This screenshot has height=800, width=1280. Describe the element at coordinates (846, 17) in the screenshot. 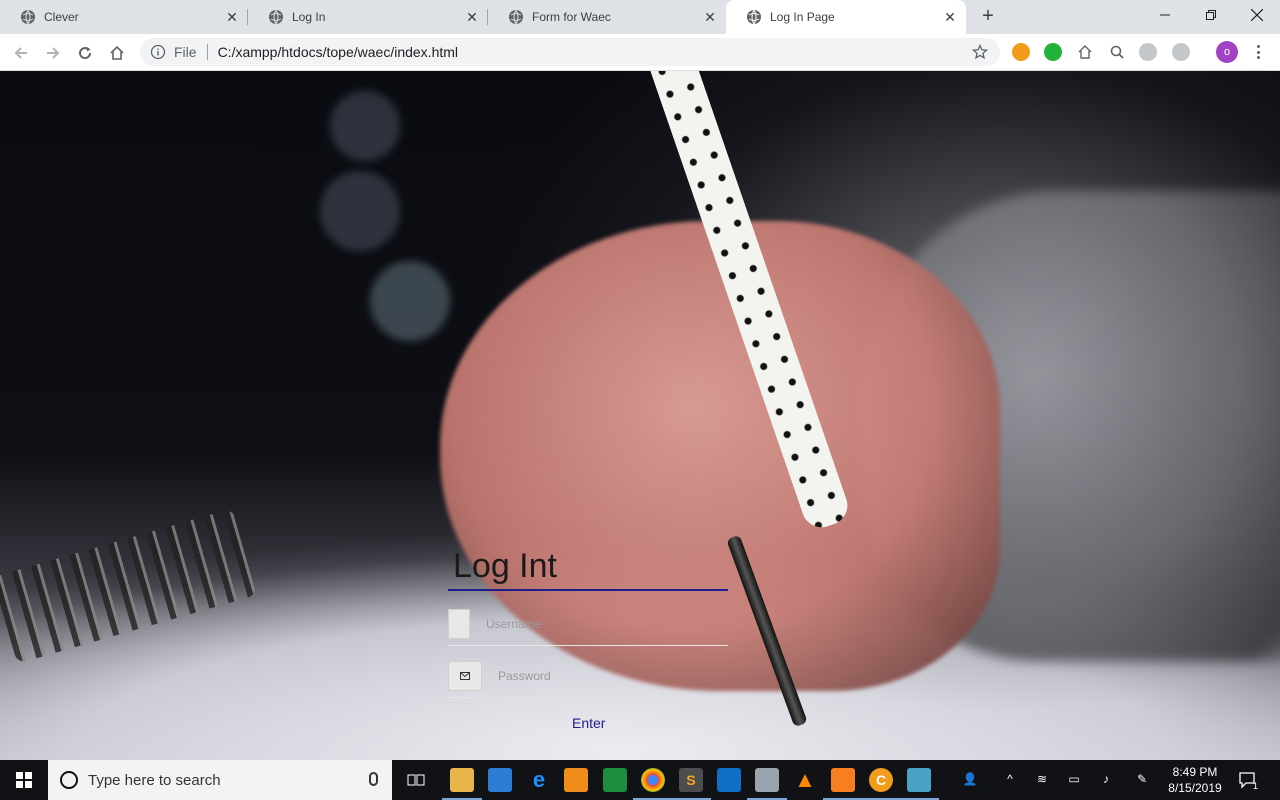

I see `tab-log-in-page: Log In Page ✕` at that location.